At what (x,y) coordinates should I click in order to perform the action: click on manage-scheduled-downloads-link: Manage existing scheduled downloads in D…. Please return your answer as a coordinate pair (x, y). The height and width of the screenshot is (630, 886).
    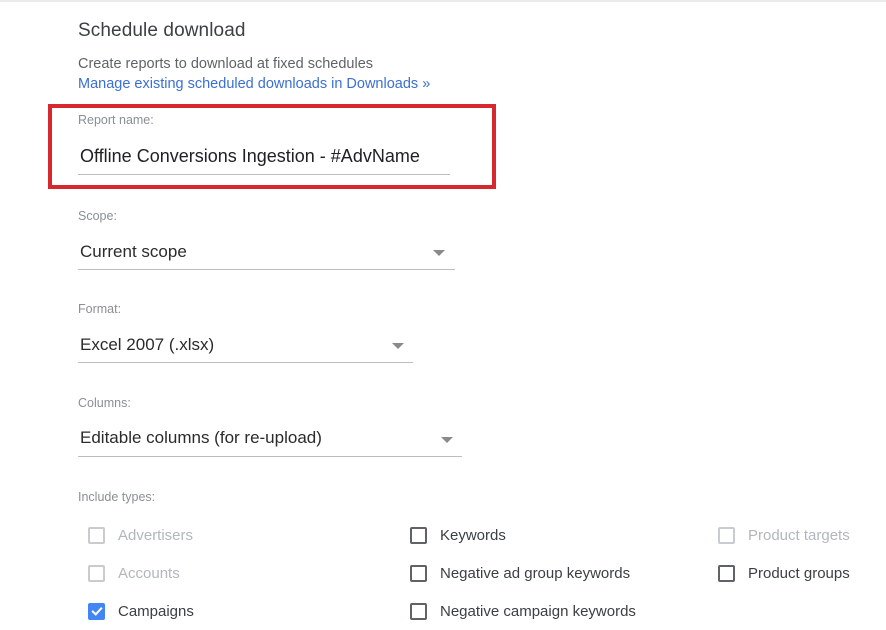
    Looking at the image, I should click on (254, 84).